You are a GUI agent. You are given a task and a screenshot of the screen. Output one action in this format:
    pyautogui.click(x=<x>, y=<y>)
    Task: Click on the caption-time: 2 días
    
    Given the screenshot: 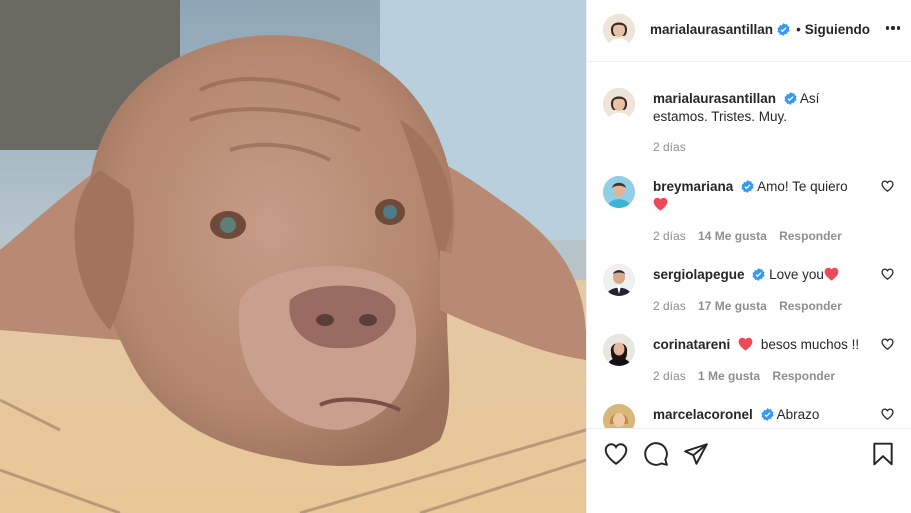 What is the action you would take?
    pyautogui.click(x=669, y=147)
    